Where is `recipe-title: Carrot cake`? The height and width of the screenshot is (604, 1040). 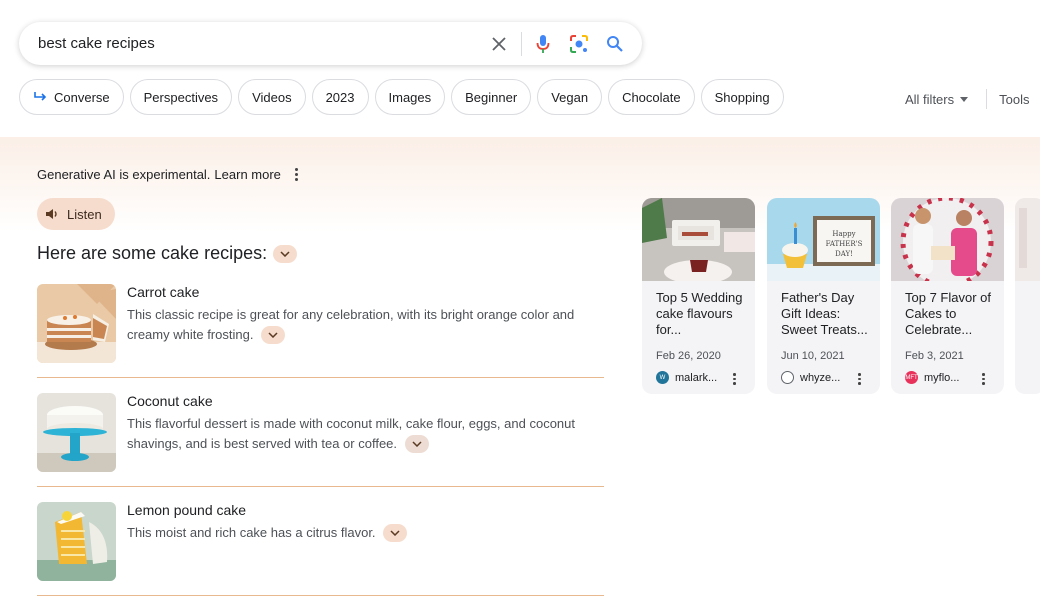
recipe-title: Carrot cake is located at coordinates (163, 292).